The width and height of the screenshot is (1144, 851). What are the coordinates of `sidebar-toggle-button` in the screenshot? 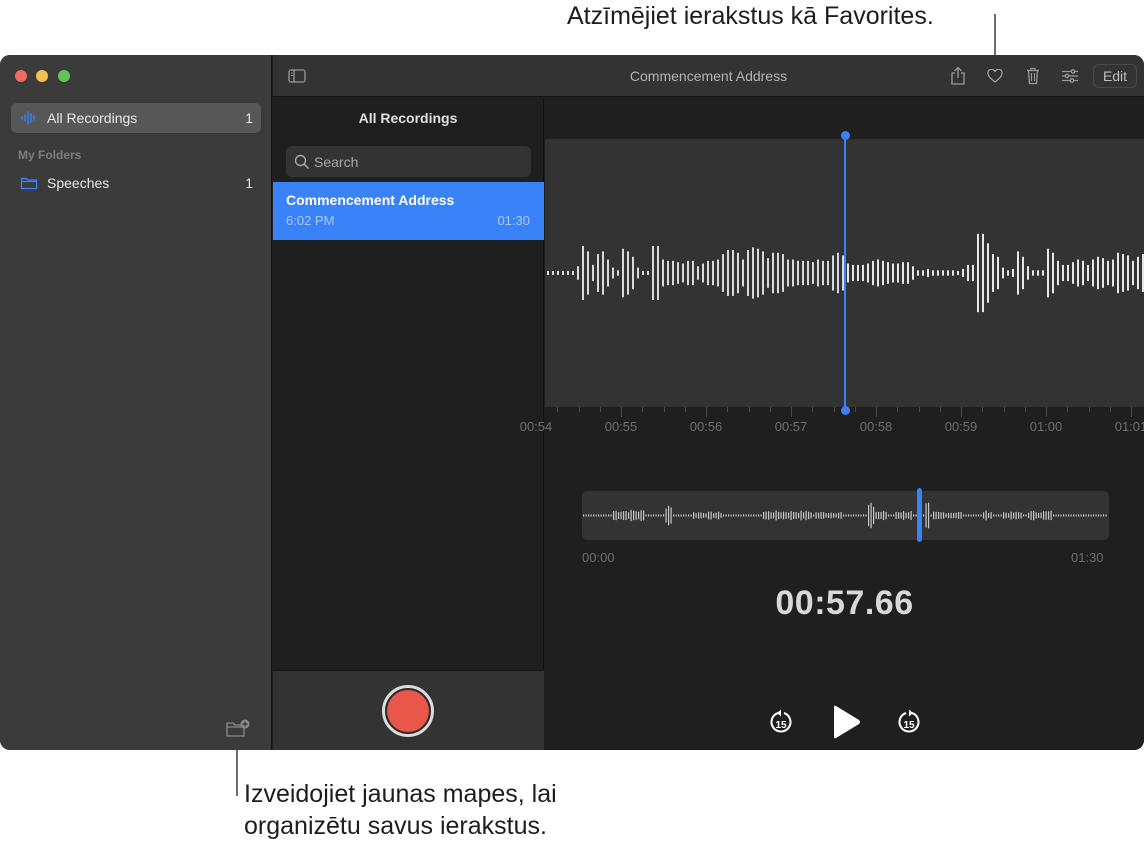 It's located at (297, 76).